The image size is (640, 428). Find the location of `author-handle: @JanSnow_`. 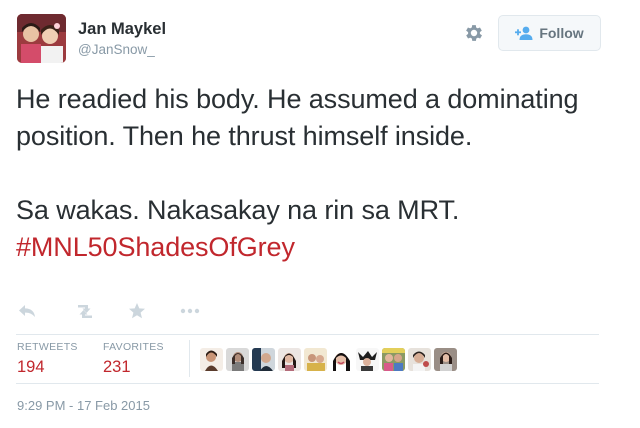

author-handle: @JanSnow_ is located at coordinates (116, 50).